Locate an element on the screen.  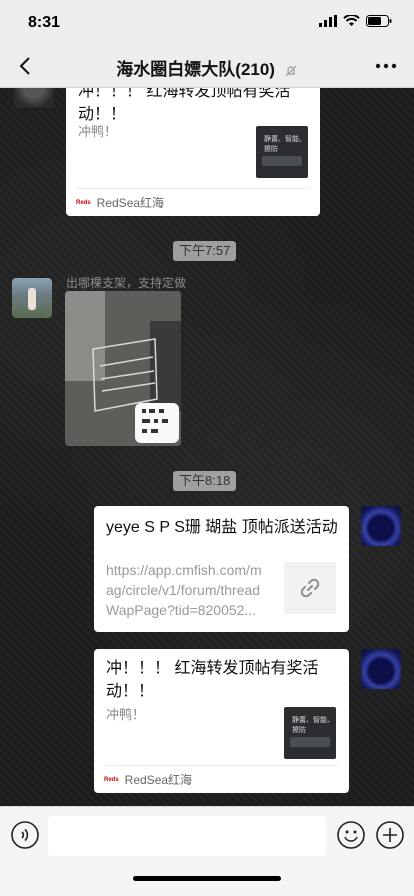
chat-title: 海水圈白嫖大队(210) is located at coordinates (207, 67).